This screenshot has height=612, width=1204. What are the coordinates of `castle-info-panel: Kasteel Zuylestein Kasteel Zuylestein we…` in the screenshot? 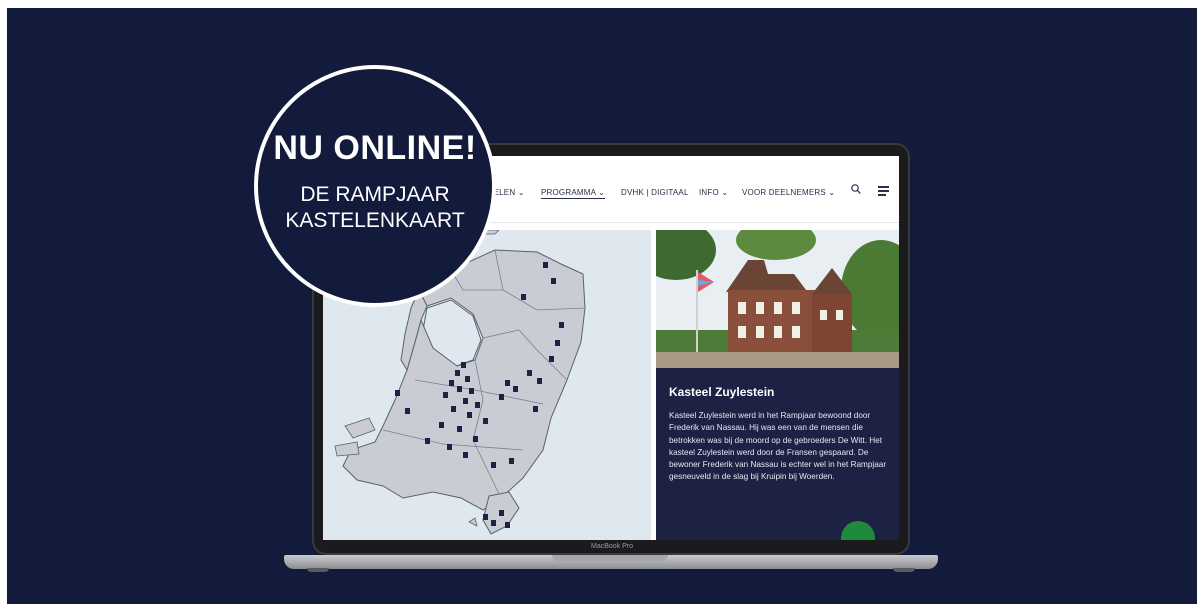 It's located at (777, 454).